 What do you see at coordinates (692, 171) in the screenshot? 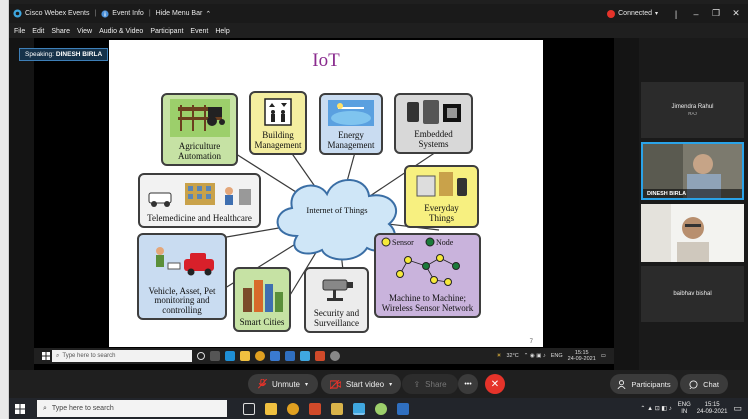
I see `participant-tile-active: DINESH BIRLA` at bounding box center [692, 171].